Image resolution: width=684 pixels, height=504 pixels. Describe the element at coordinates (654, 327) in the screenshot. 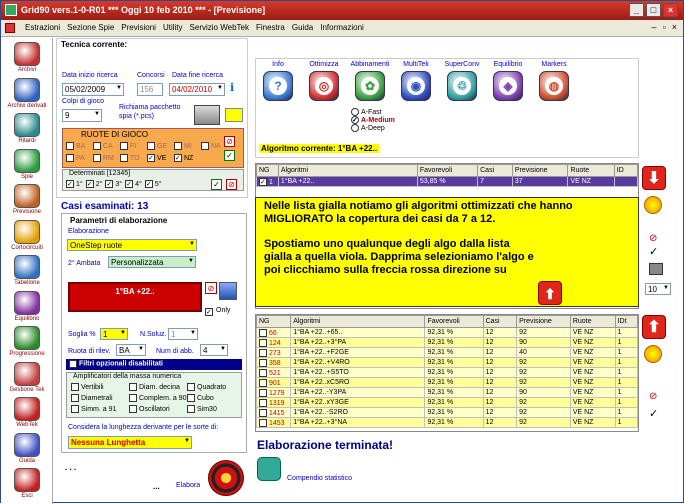

I see `move-up-button: ⬆` at that location.